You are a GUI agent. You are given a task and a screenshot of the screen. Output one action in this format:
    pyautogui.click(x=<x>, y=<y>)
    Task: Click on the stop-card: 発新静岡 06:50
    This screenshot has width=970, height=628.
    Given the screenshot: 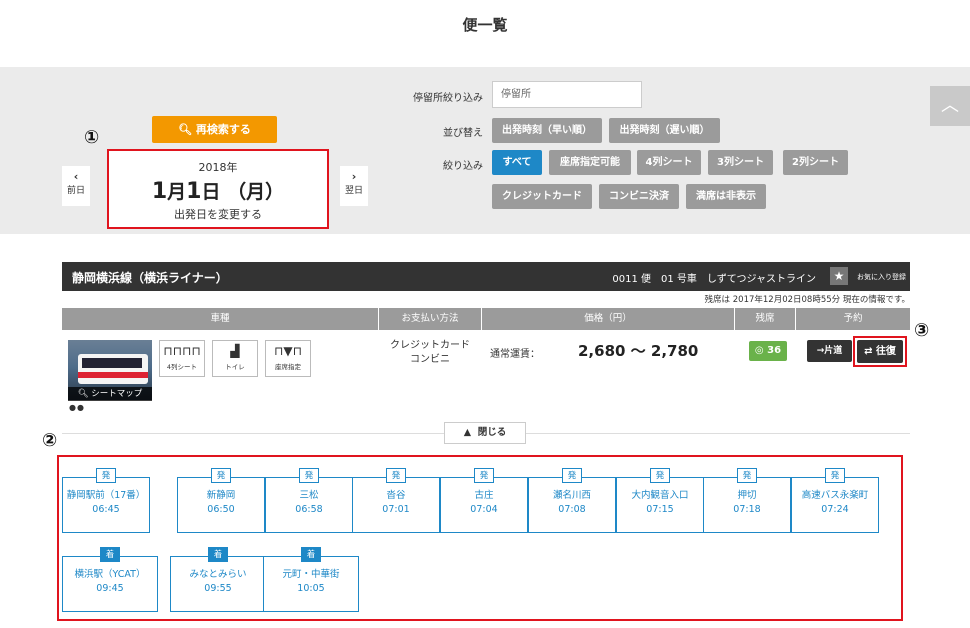 What is the action you would take?
    pyautogui.click(x=221, y=500)
    